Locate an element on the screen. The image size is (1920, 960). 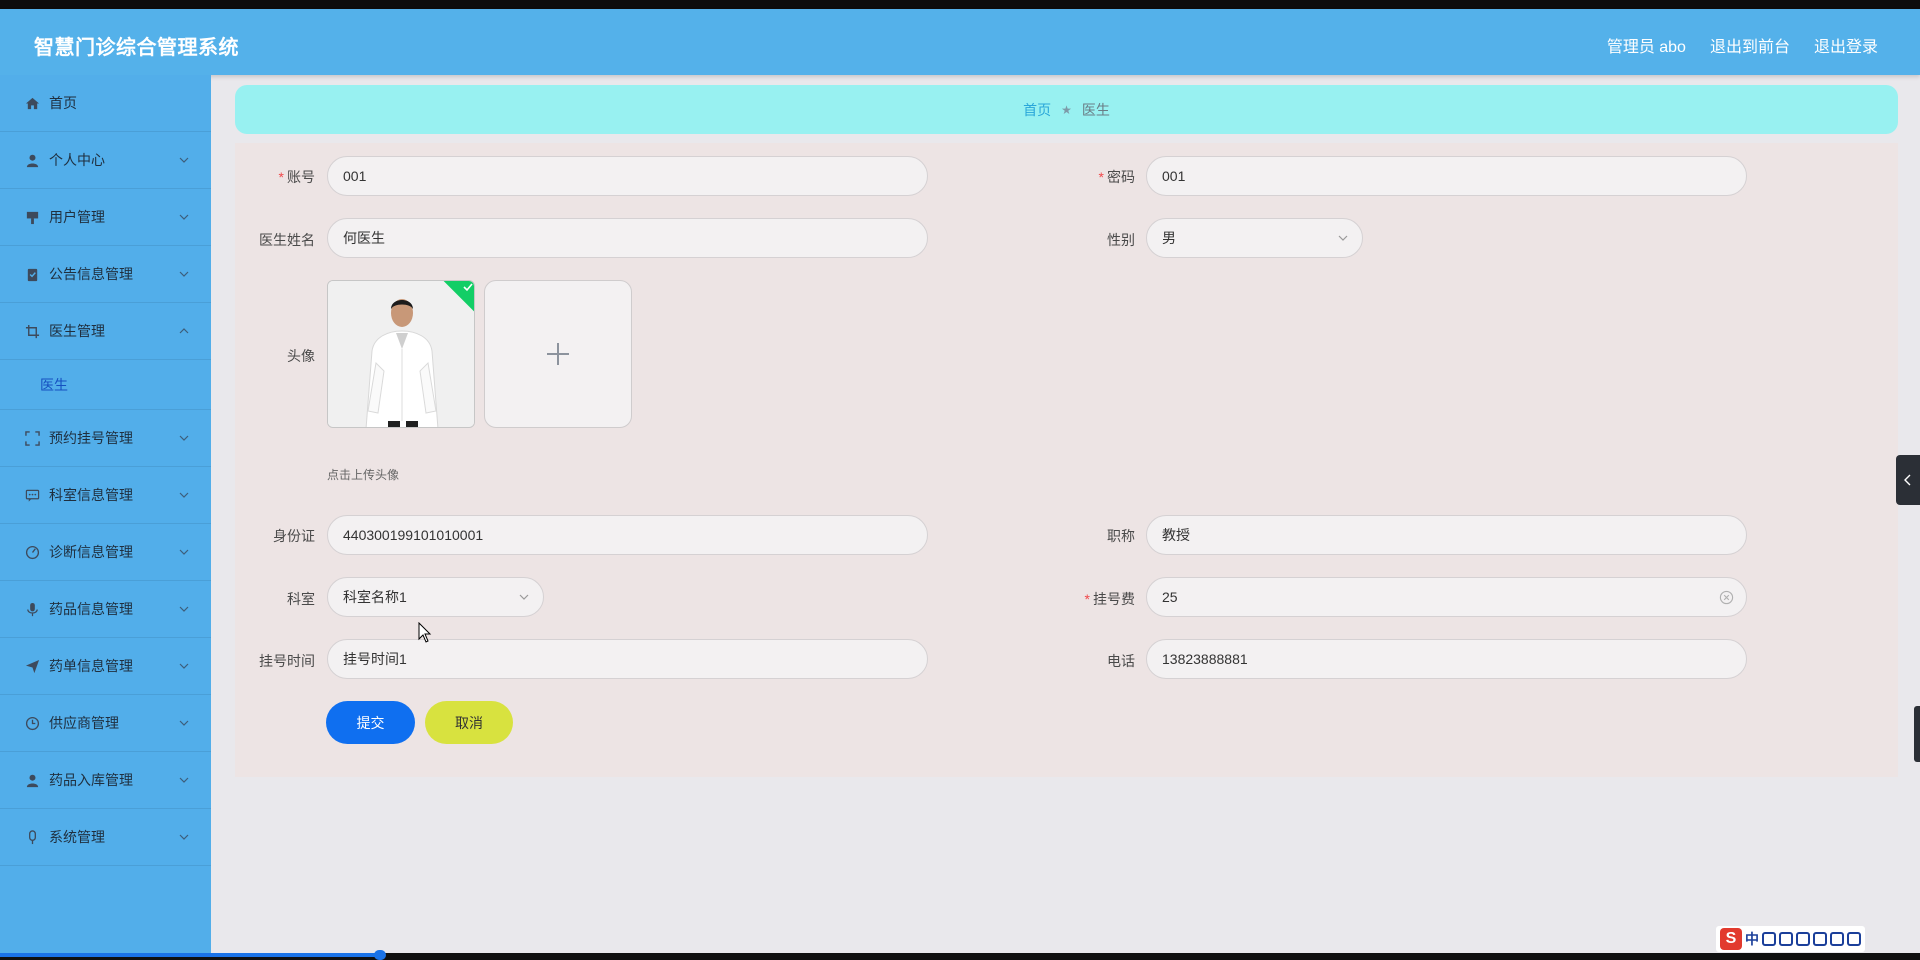
password-label: * 密码 is located at coordinates (1116, 177).